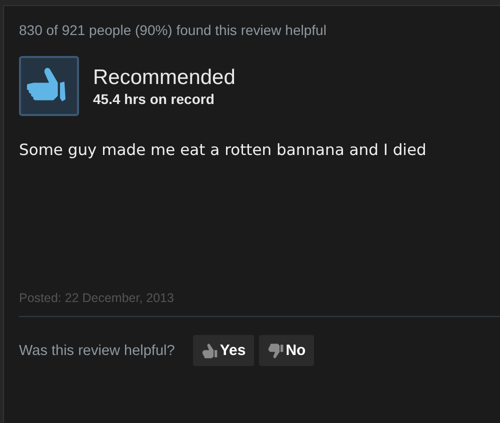 The width and height of the screenshot is (500, 423). Describe the element at coordinates (286, 350) in the screenshot. I see `no-button: No` at that location.